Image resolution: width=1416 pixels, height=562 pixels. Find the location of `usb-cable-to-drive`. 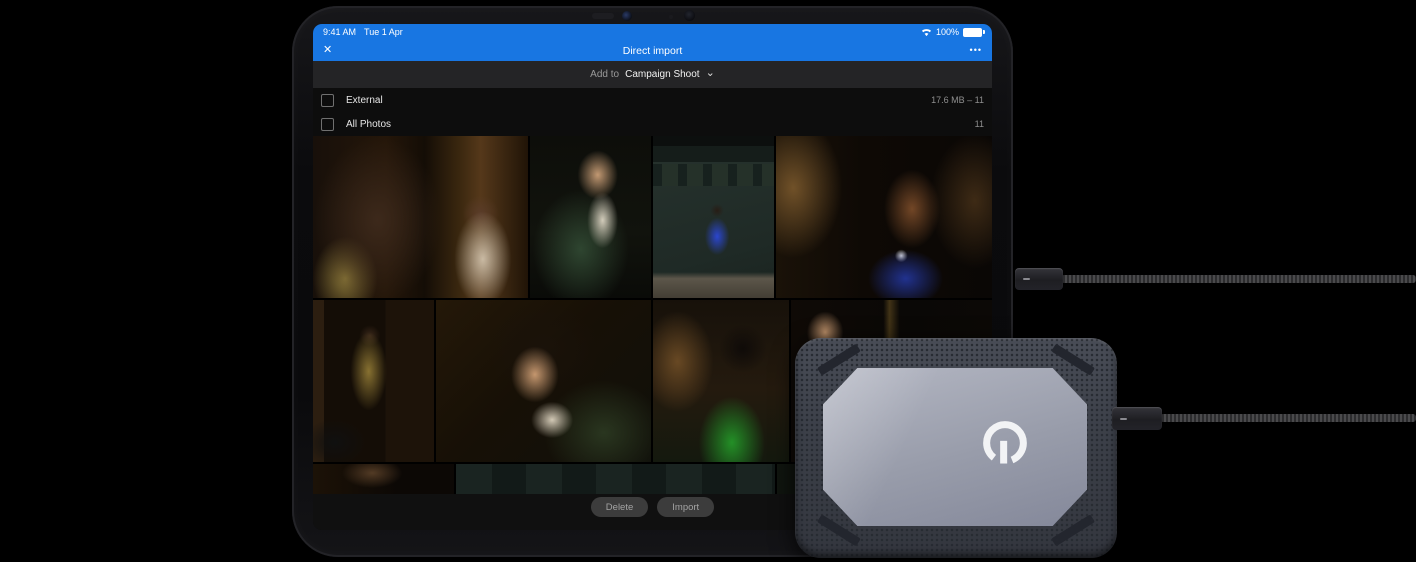

usb-cable-to-drive is located at coordinates (1288, 418).